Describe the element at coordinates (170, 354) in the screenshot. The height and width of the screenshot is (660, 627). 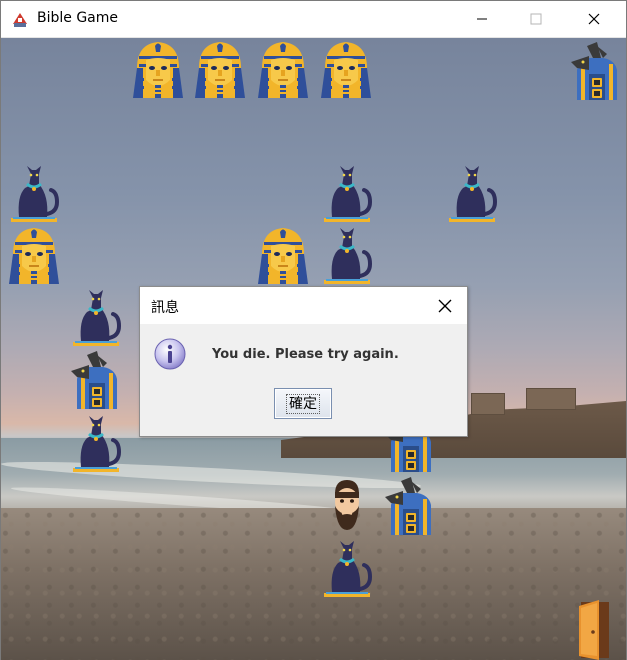
I see `info-icon` at that location.